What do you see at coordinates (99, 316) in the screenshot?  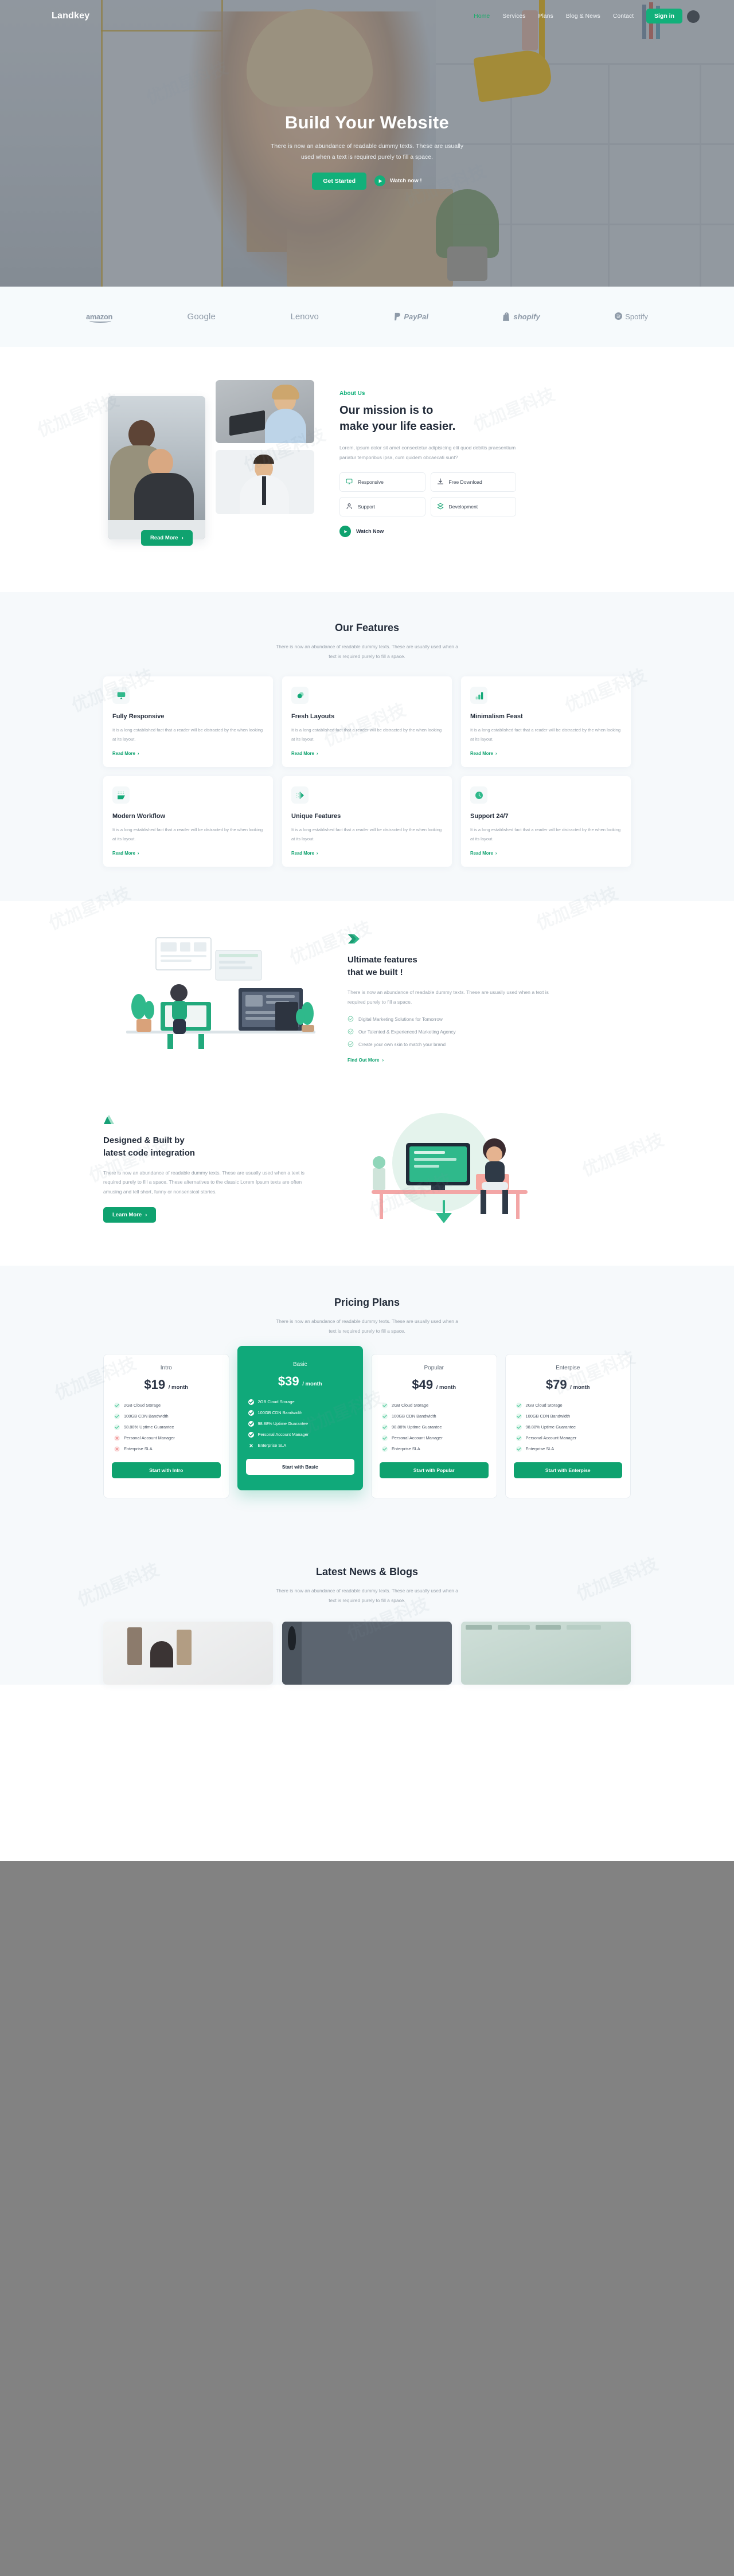 I see `logo-amazon-label: amazon` at bounding box center [99, 316].